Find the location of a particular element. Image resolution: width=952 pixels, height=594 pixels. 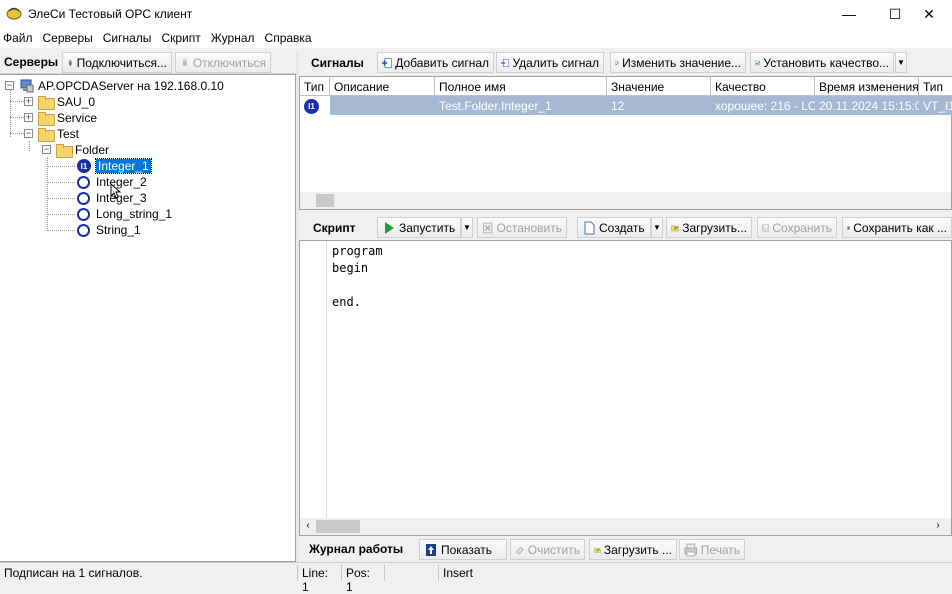

tree-folder-service: Service is located at coordinates (67, 118).